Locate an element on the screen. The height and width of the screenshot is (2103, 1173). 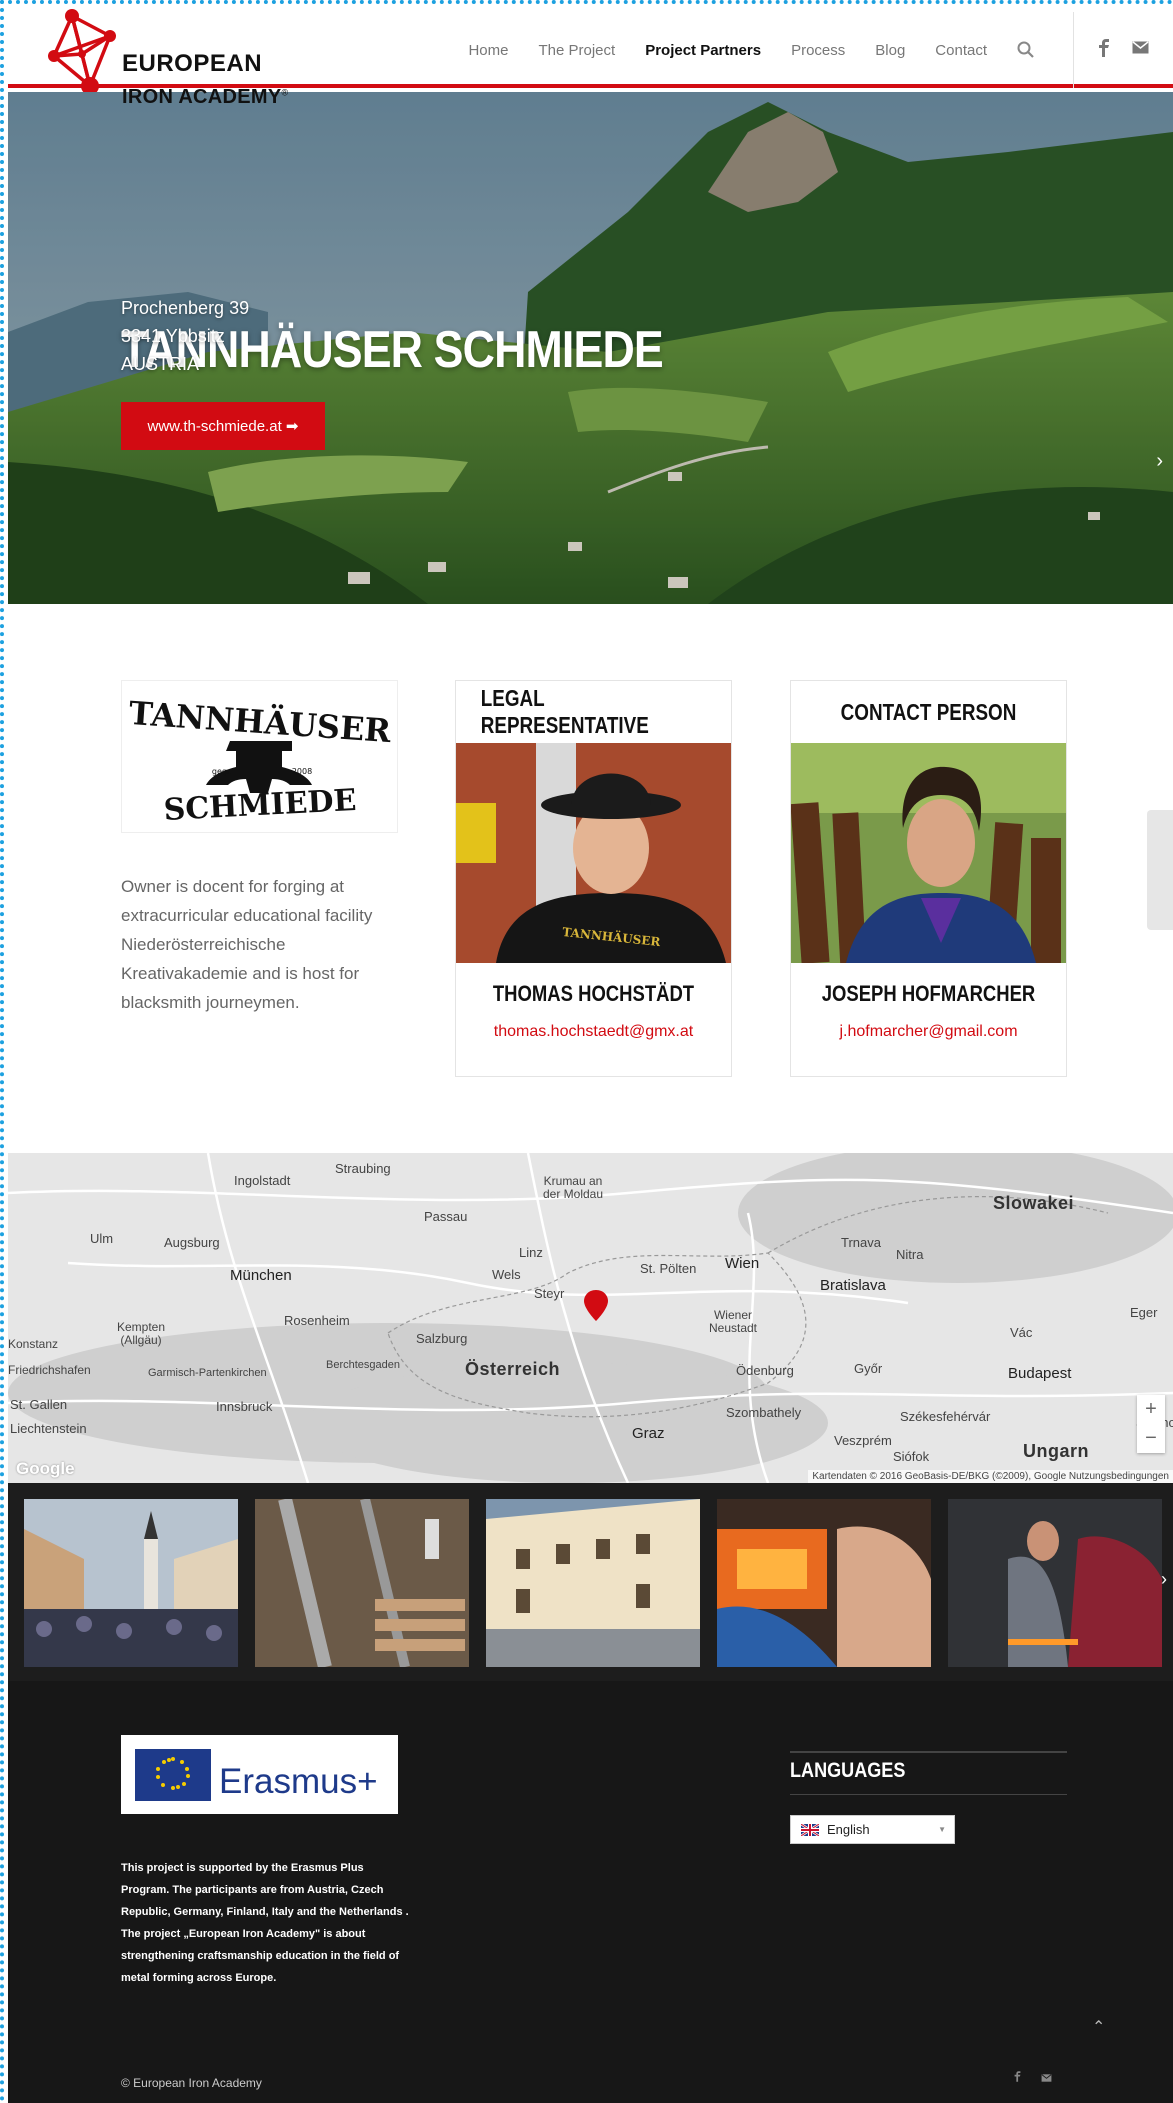
erasmus-logo: Erasmus+ is located at coordinates (259, 1774).